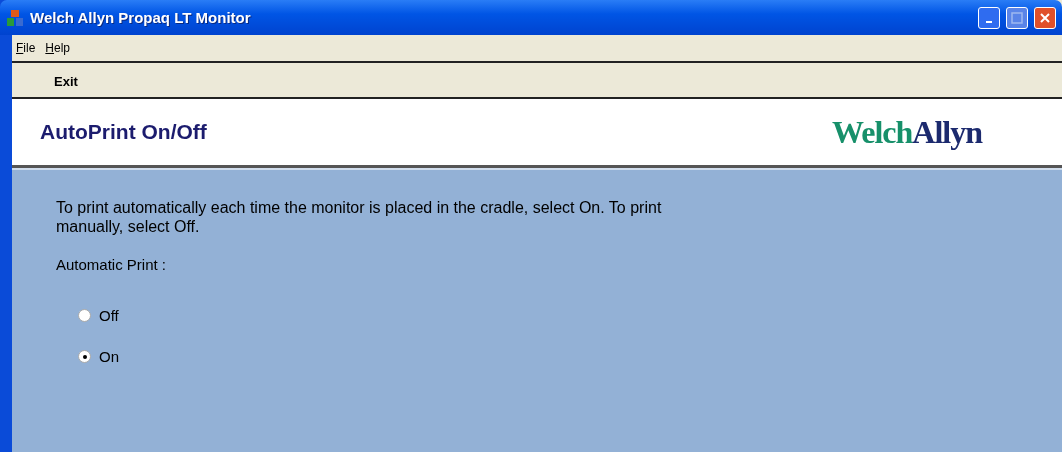 This screenshot has height=452, width=1062. Describe the element at coordinates (359, 217) in the screenshot. I see `description-text: To print automatically each time the monitor is placed in the cradle, select On. To print manually, select Off.` at that location.